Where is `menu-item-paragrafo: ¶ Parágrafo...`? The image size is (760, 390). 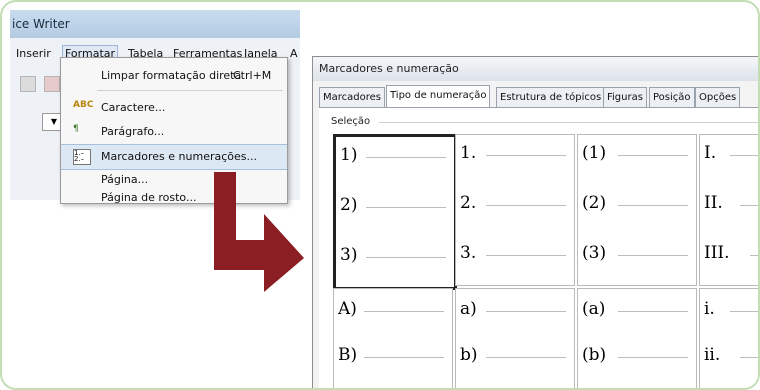
menu-item-paragrafo: ¶ Parágrafo... is located at coordinates (174, 132).